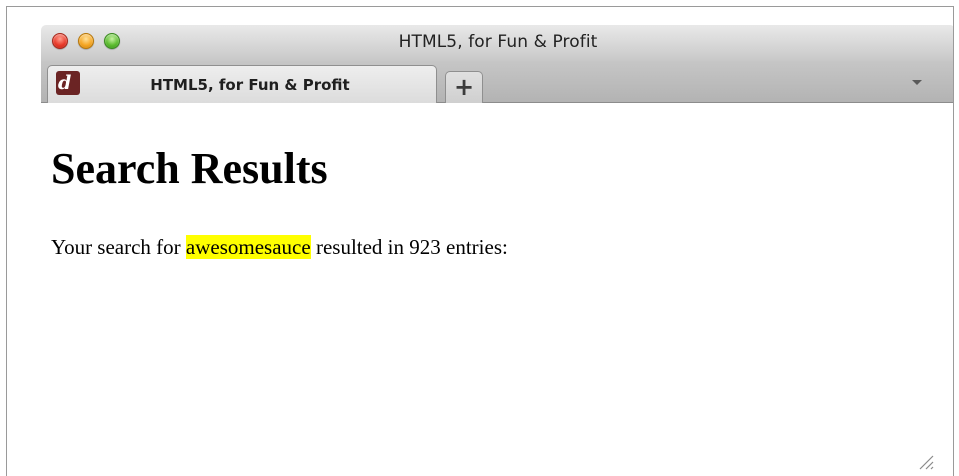 This screenshot has height=476, width=959. I want to click on plus-icon: +, so click(464, 87).